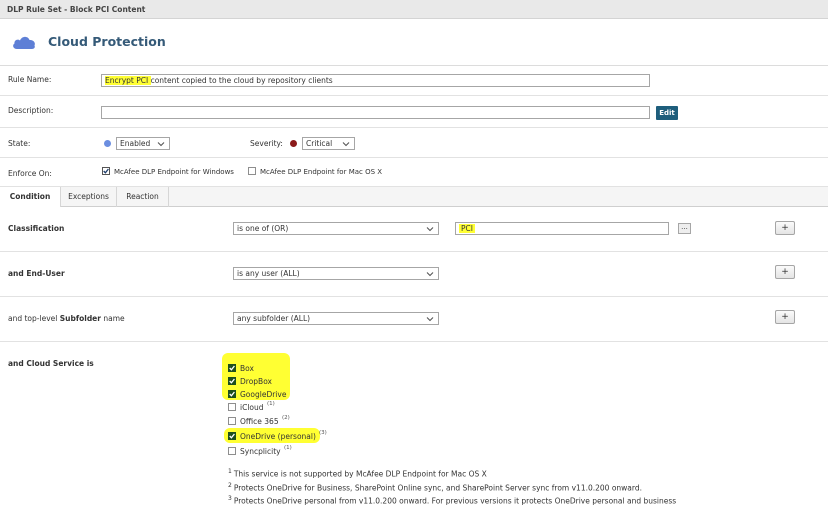  I want to click on edit-button: Edit, so click(667, 113).